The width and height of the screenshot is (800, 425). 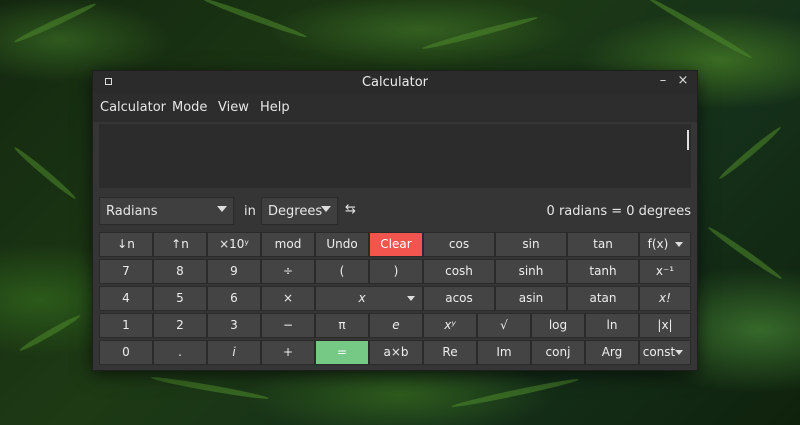 What do you see at coordinates (166, 211) in the screenshot?
I see `from-unit-select: Radians` at bounding box center [166, 211].